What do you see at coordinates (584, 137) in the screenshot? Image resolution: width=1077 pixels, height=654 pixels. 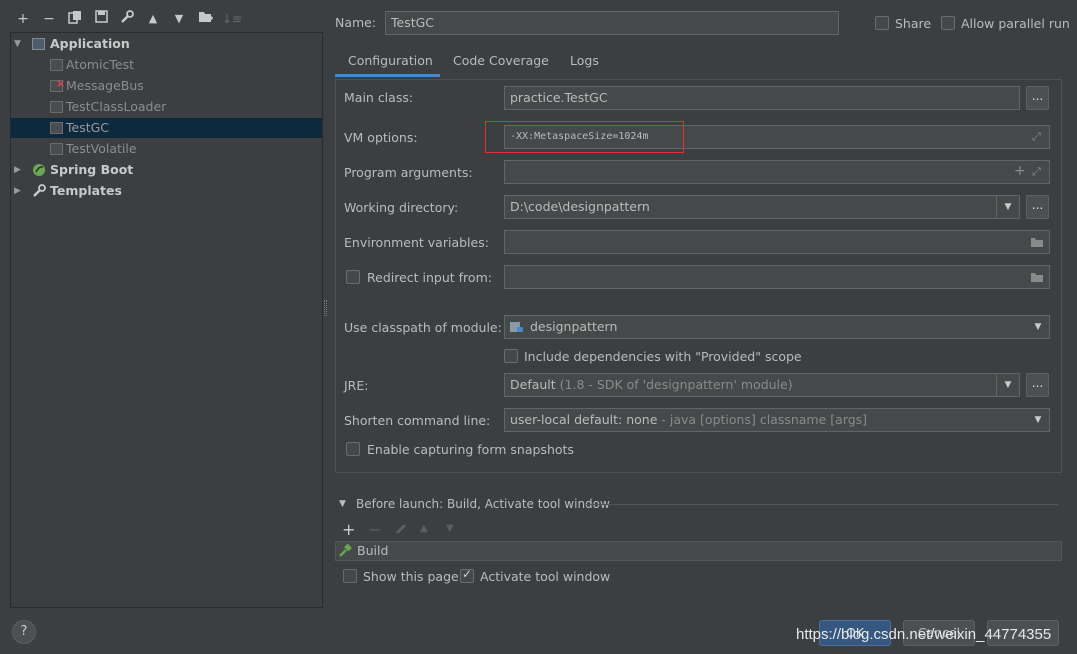 I see `highlight-box` at bounding box center [584, 137].